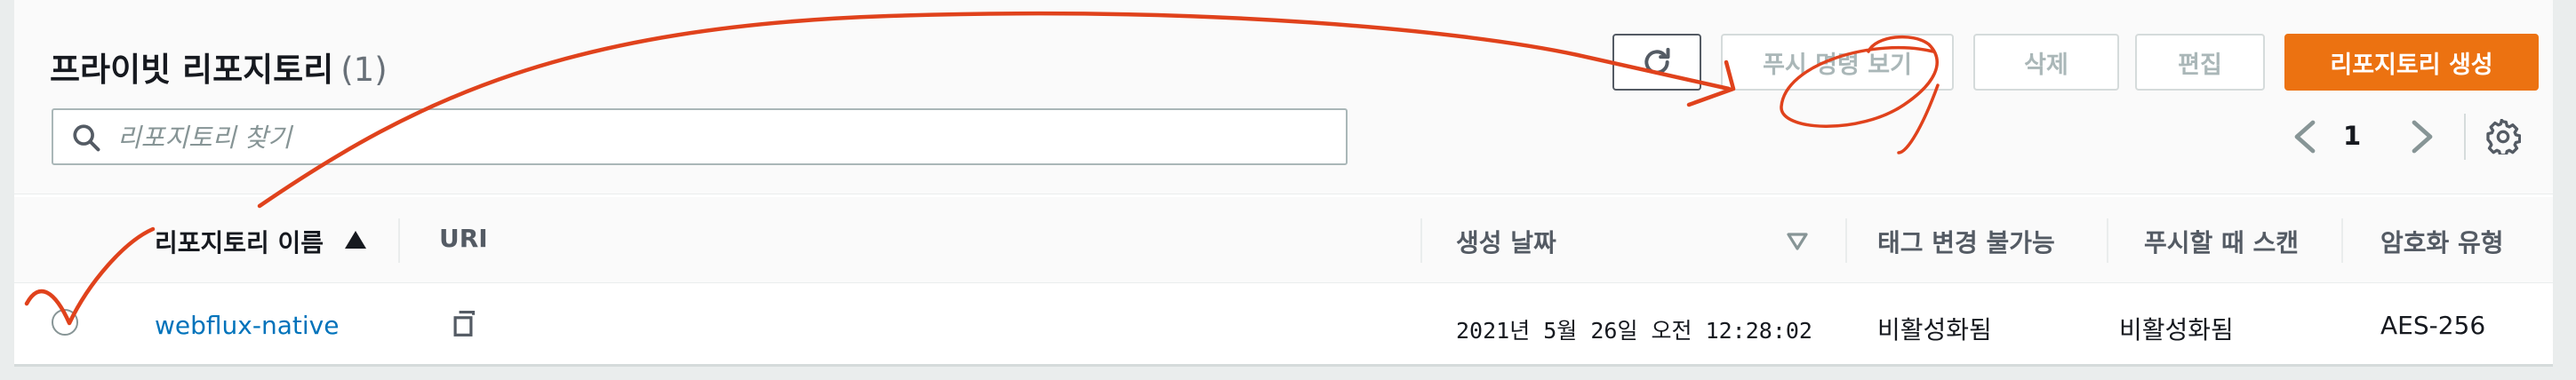 The height and width of the screenshot is (380, 2576). I want to click on next-page-icon, so click(2421, 136).